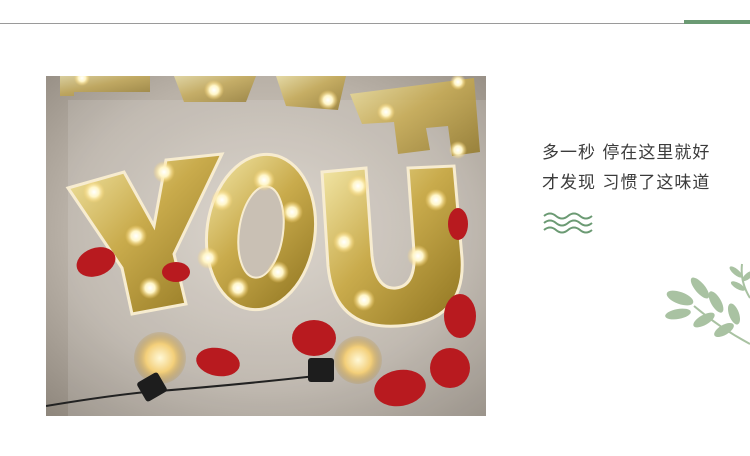  Describe the element at coordinates (375, 23) in the screenshot. I see `top-divider-line` at that location.